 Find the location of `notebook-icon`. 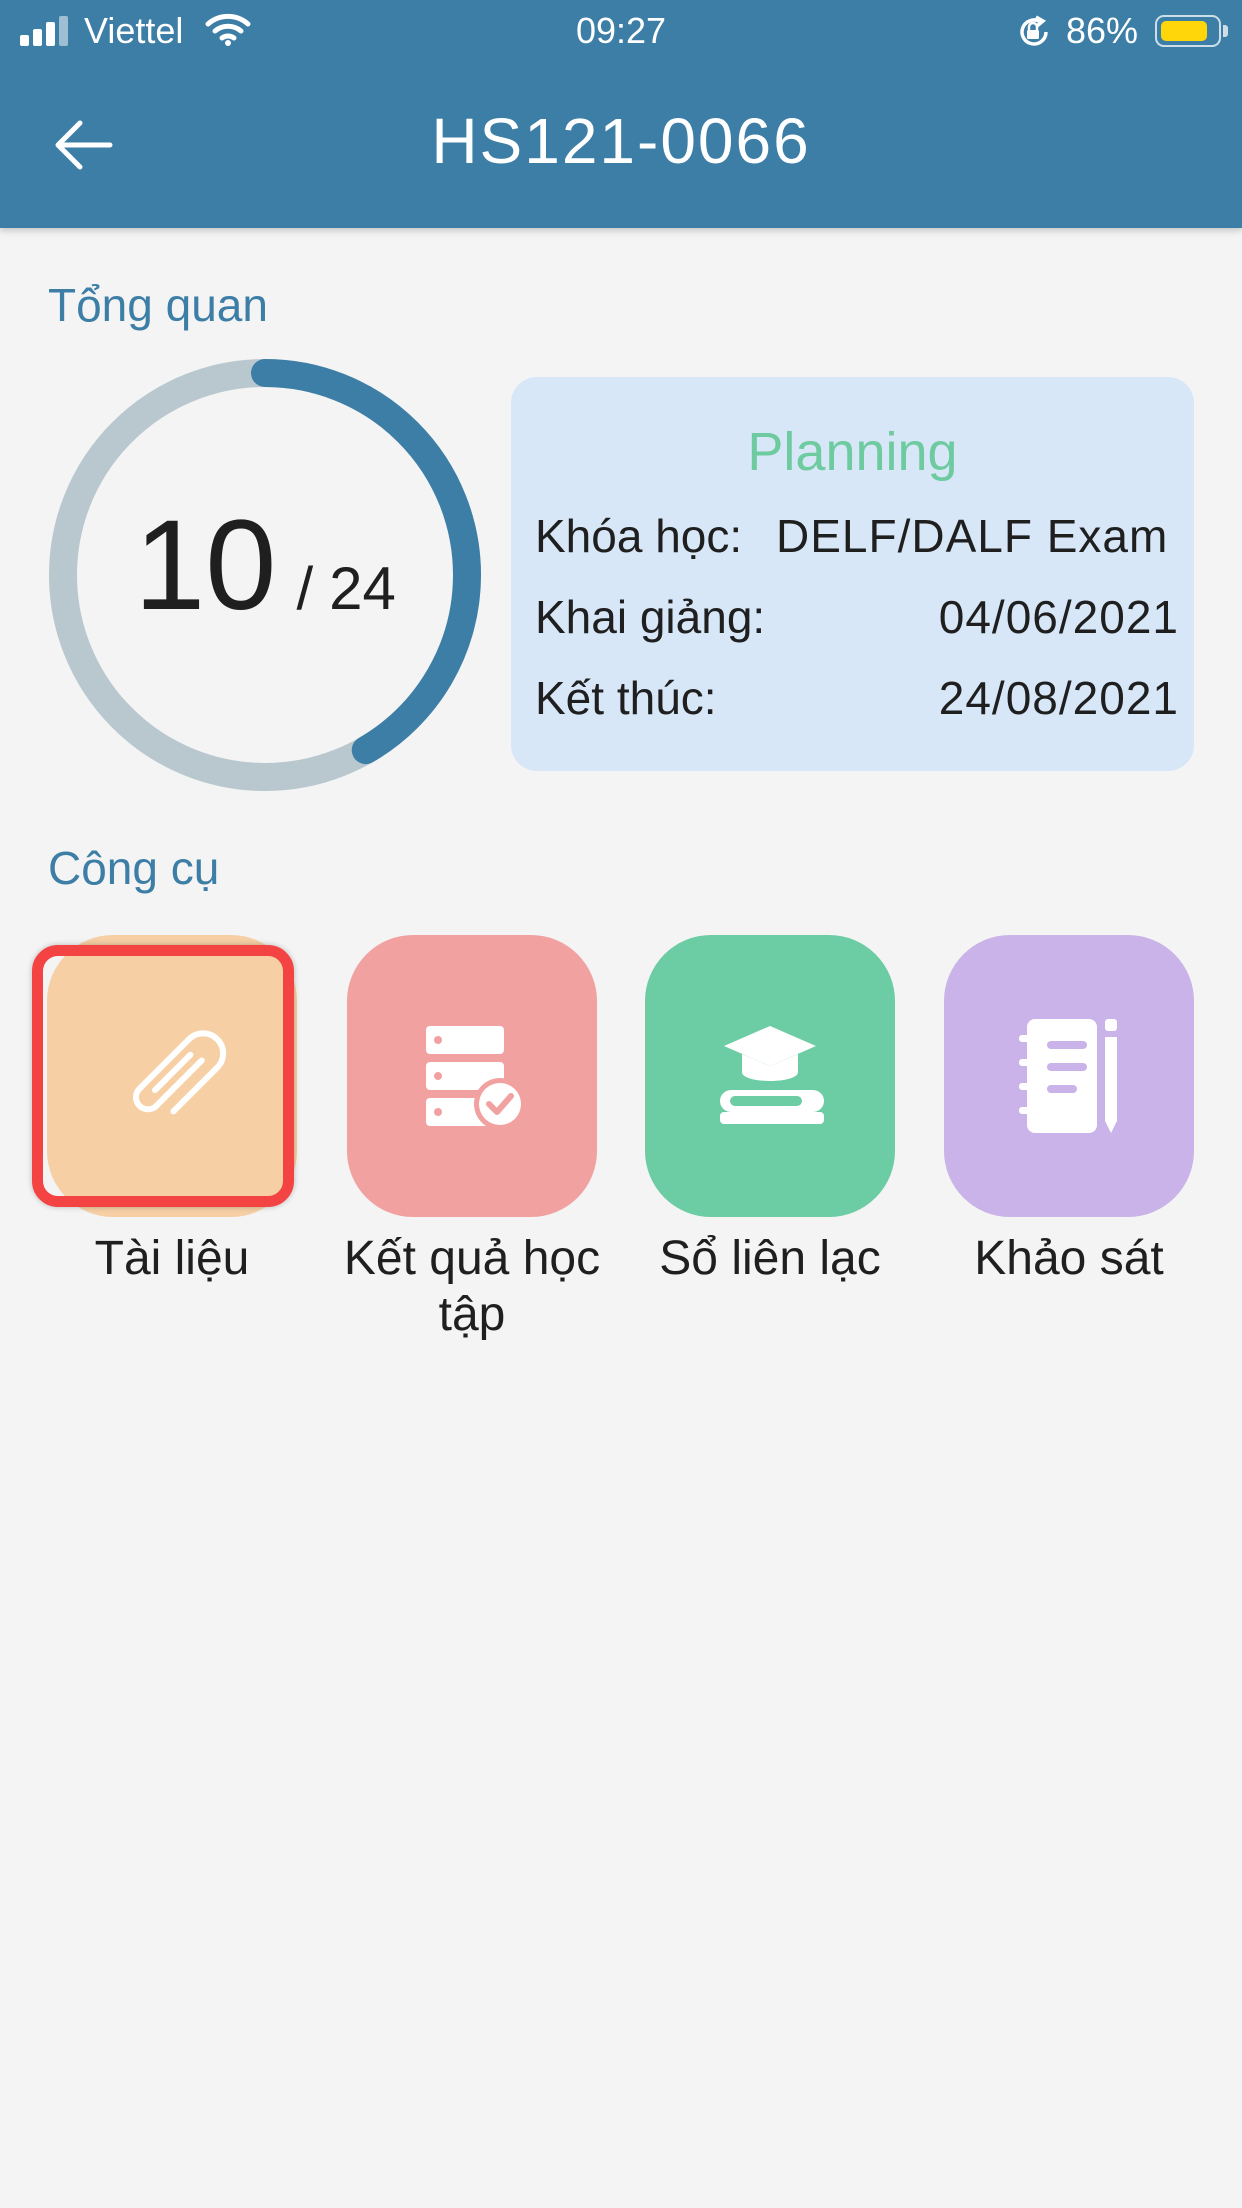

notebook-icon is located at coordinates (1068, 1076).